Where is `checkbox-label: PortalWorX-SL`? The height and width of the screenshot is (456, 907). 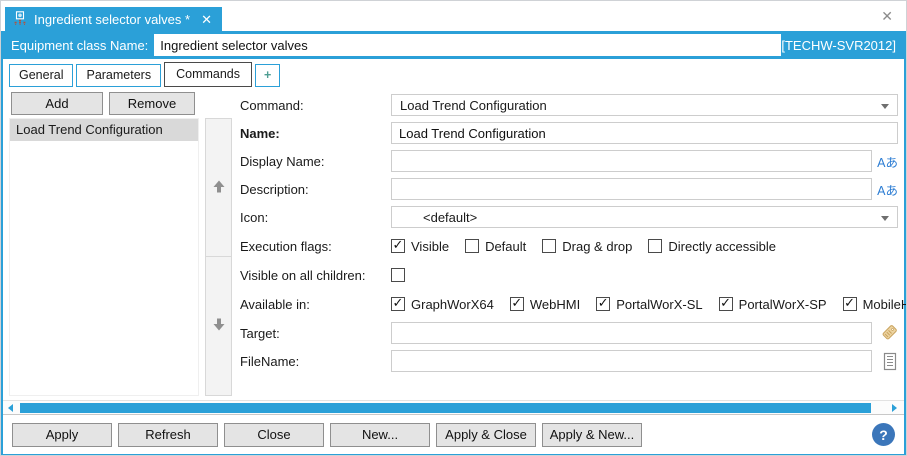 checkbox-label: PortalWorX-SL is located at coordinates (659, 304).